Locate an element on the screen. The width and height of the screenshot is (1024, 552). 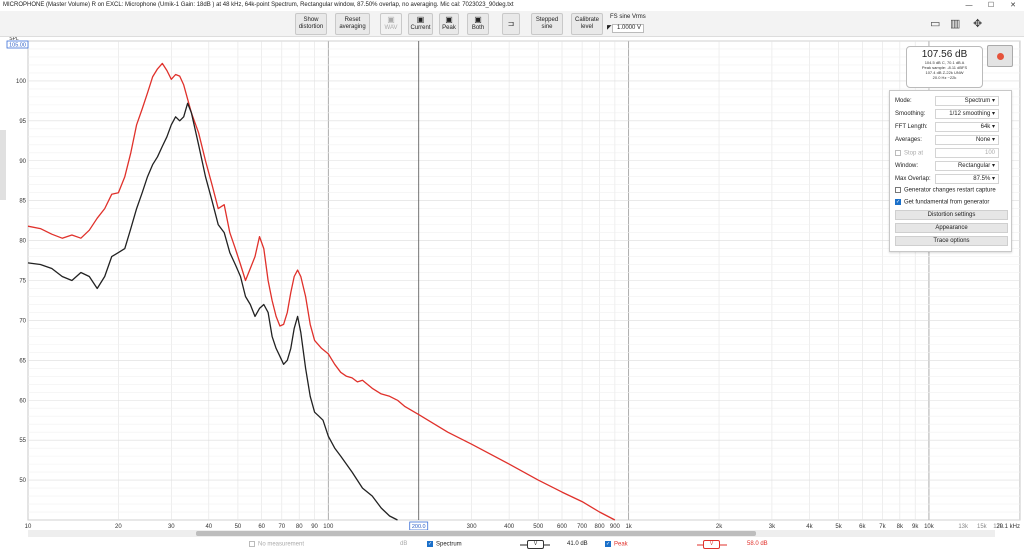
stepped-sine-button: Stepped sine is located at coordinates (547, 24).